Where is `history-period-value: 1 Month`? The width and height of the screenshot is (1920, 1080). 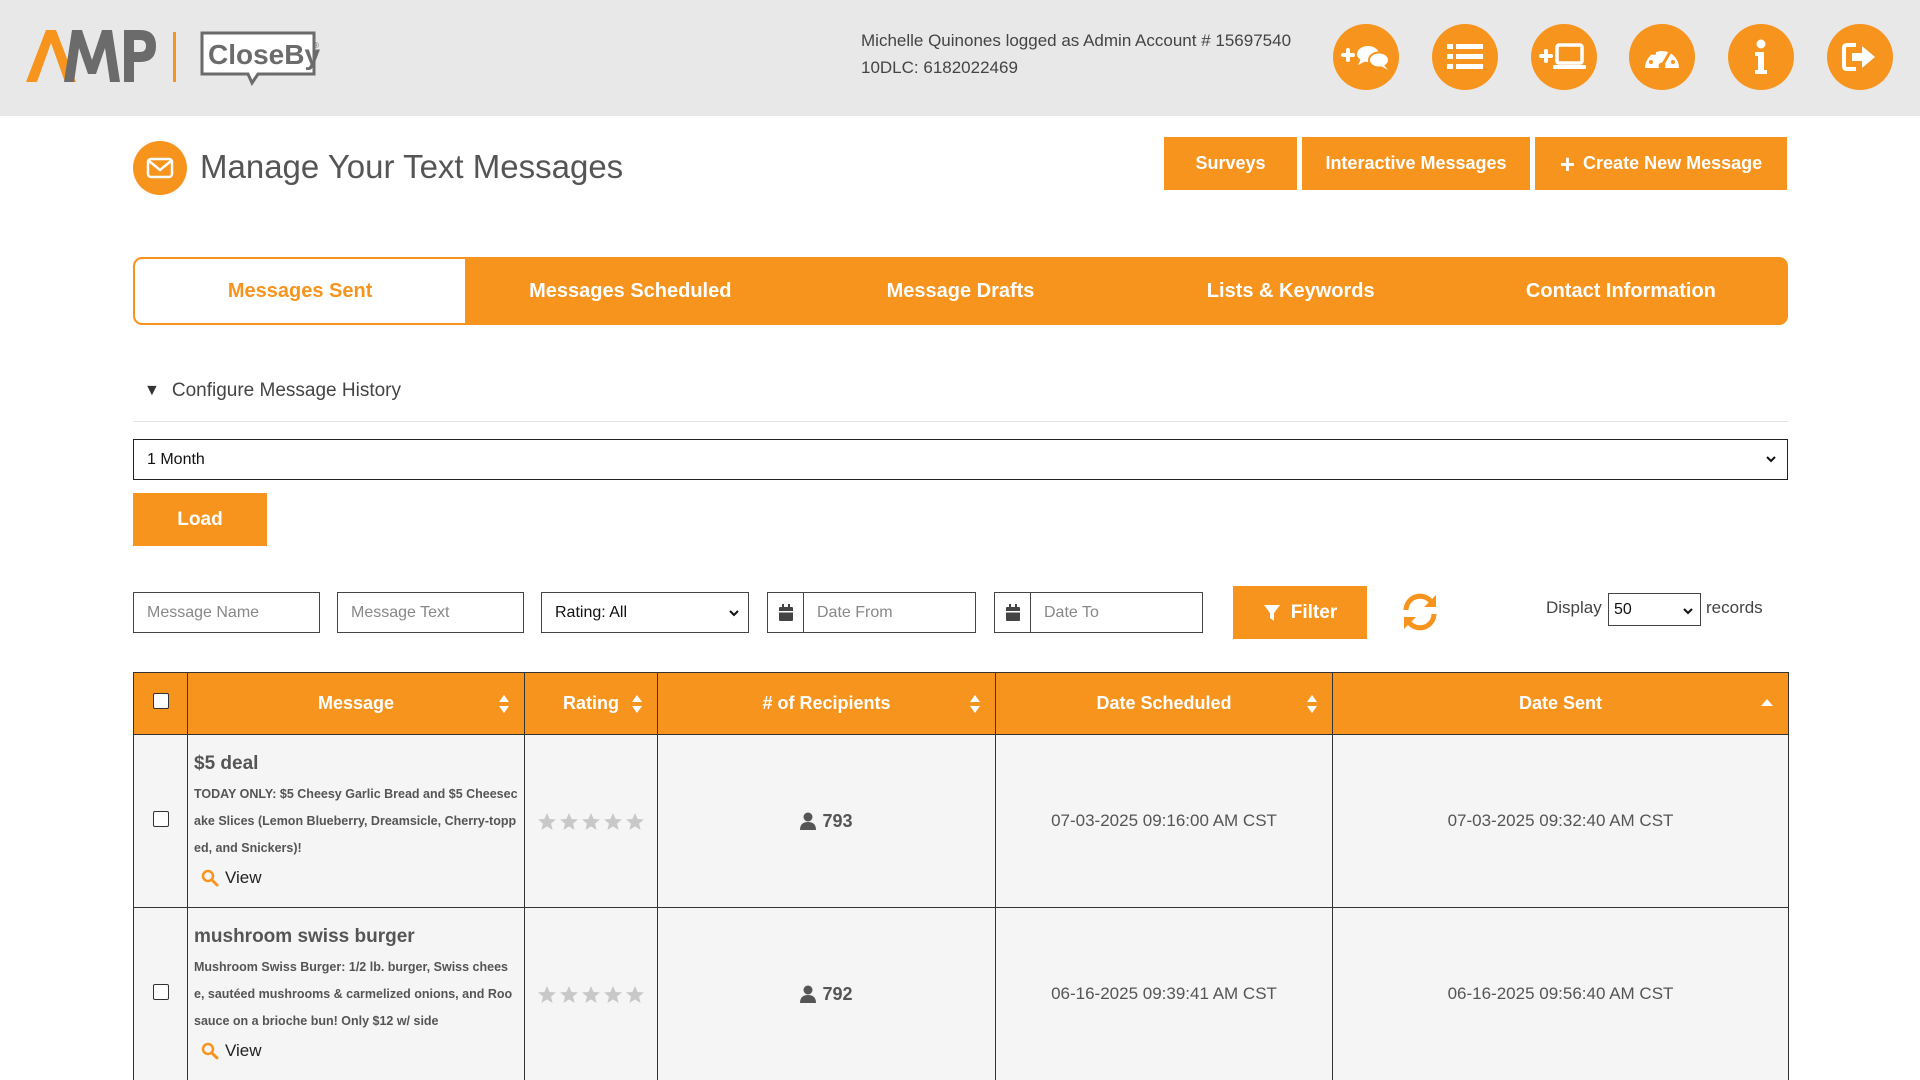
history-period-value: 1 Month is located at coordinates (176, 459).